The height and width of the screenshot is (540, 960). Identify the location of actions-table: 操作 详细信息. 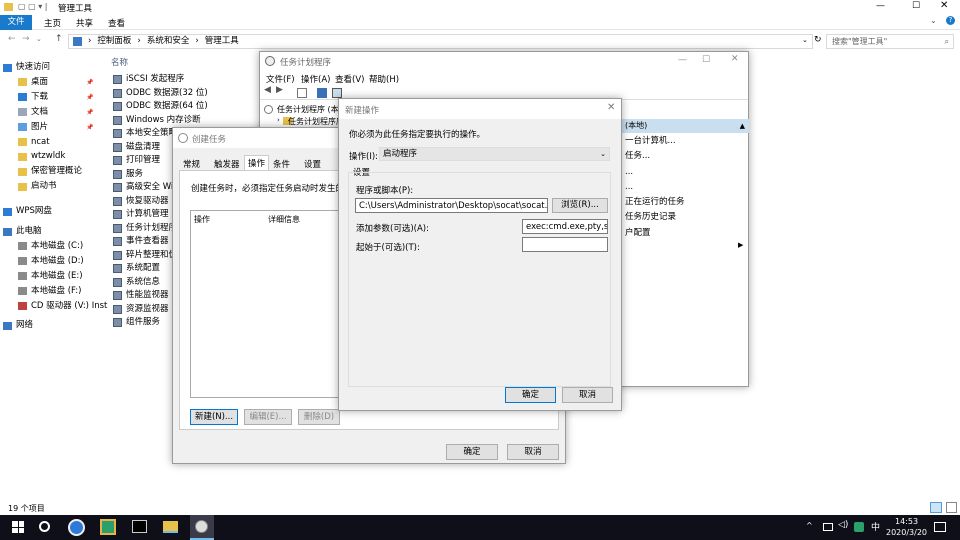
(270, 304).